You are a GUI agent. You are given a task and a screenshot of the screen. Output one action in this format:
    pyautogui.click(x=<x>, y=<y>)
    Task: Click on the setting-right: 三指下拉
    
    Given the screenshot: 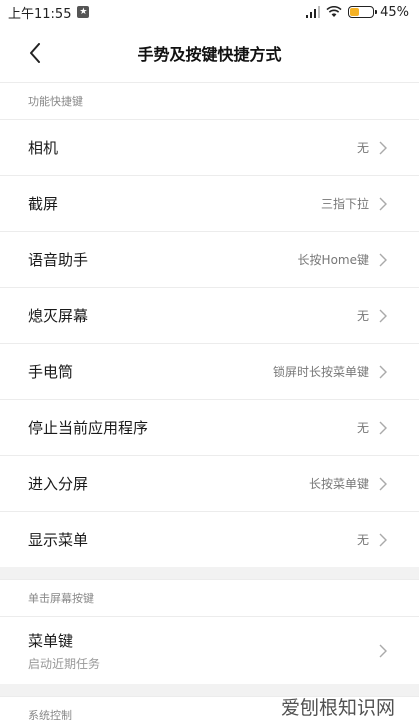 What is the action you would take?
    pyautogui.click(x=354, y=203)
    